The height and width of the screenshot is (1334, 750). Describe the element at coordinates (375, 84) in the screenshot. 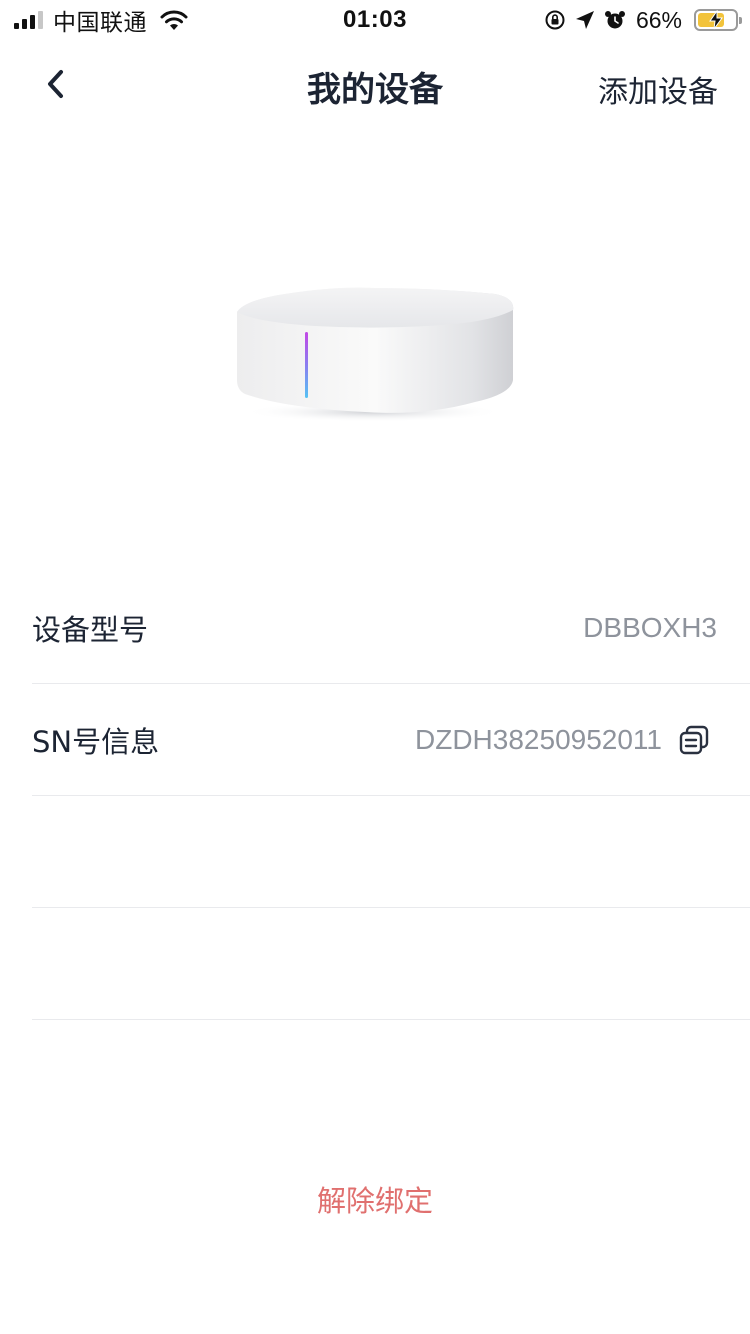

I see `nav-bar: 我的设备 添加设备` at that location.